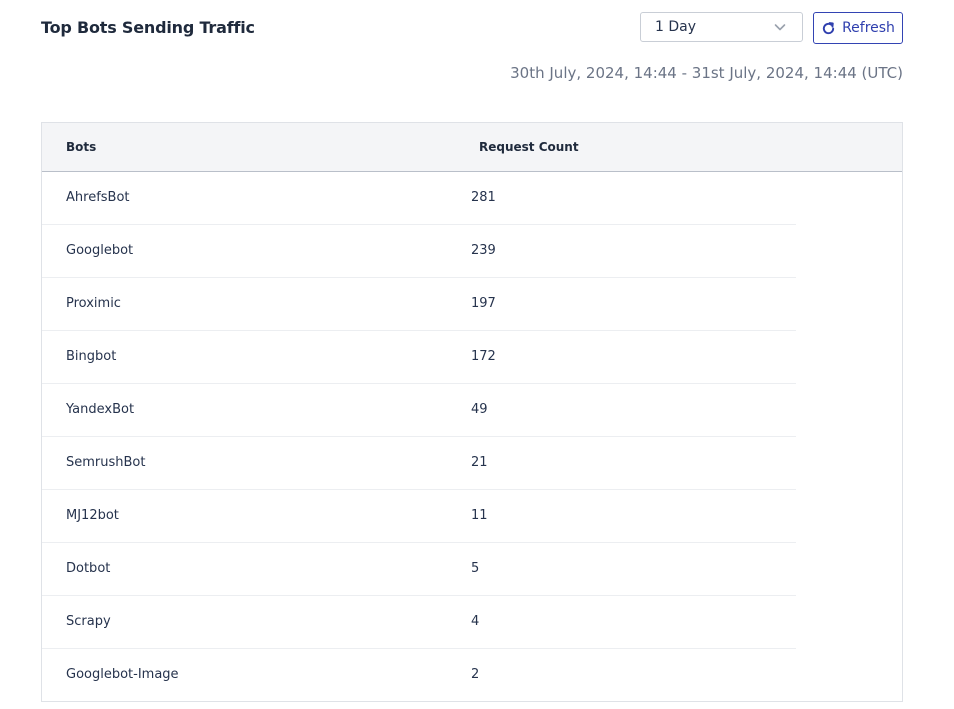  What do you see at coordinates (88, 621) in the screenshot?
I see `bot-name: Scrapy` at bounding box center [88, 621].